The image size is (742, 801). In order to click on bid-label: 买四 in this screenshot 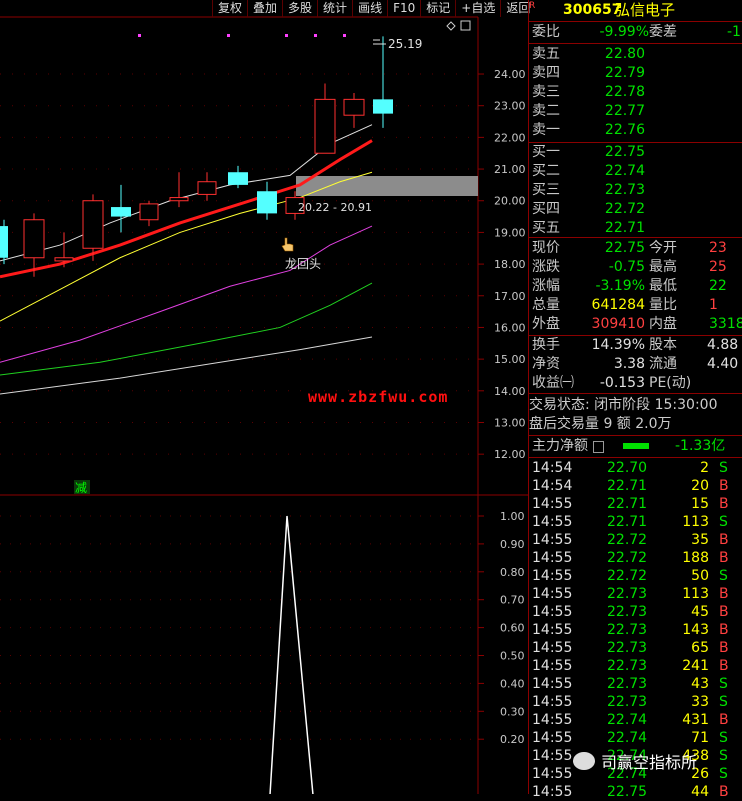, I will do `click(546, 209)`.